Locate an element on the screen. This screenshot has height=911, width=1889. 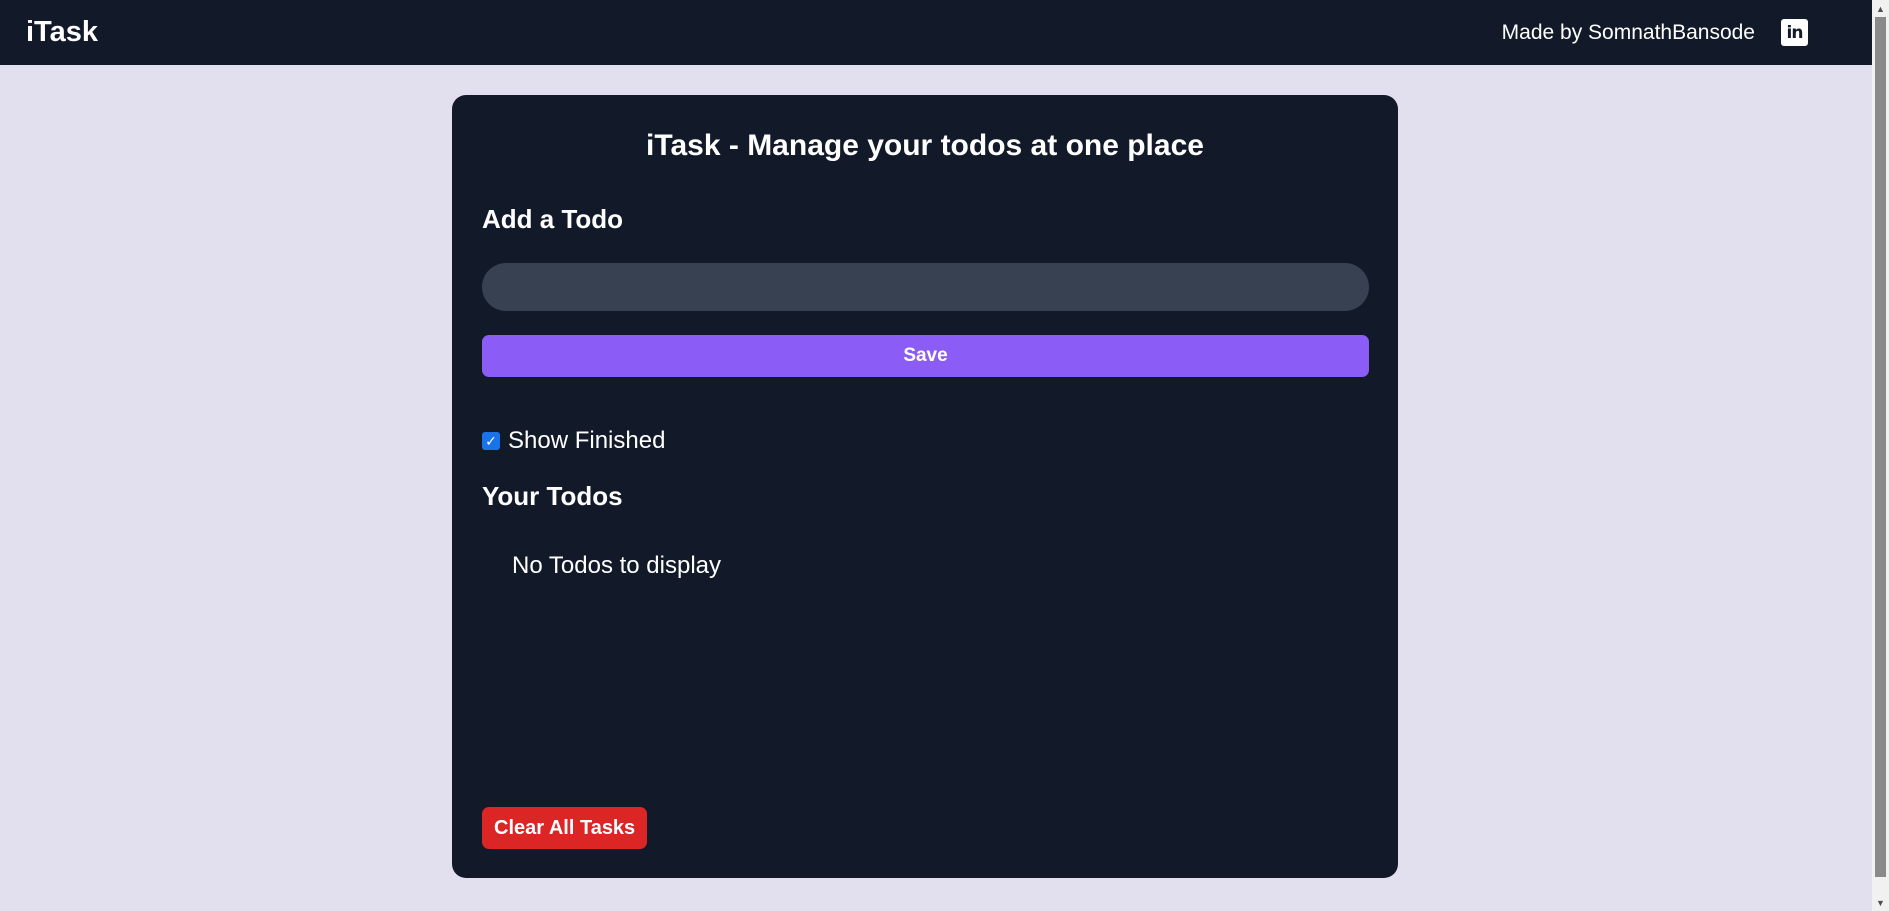
page-title: iTask - Manage your todos at one place is located at coordinates (925, 145).